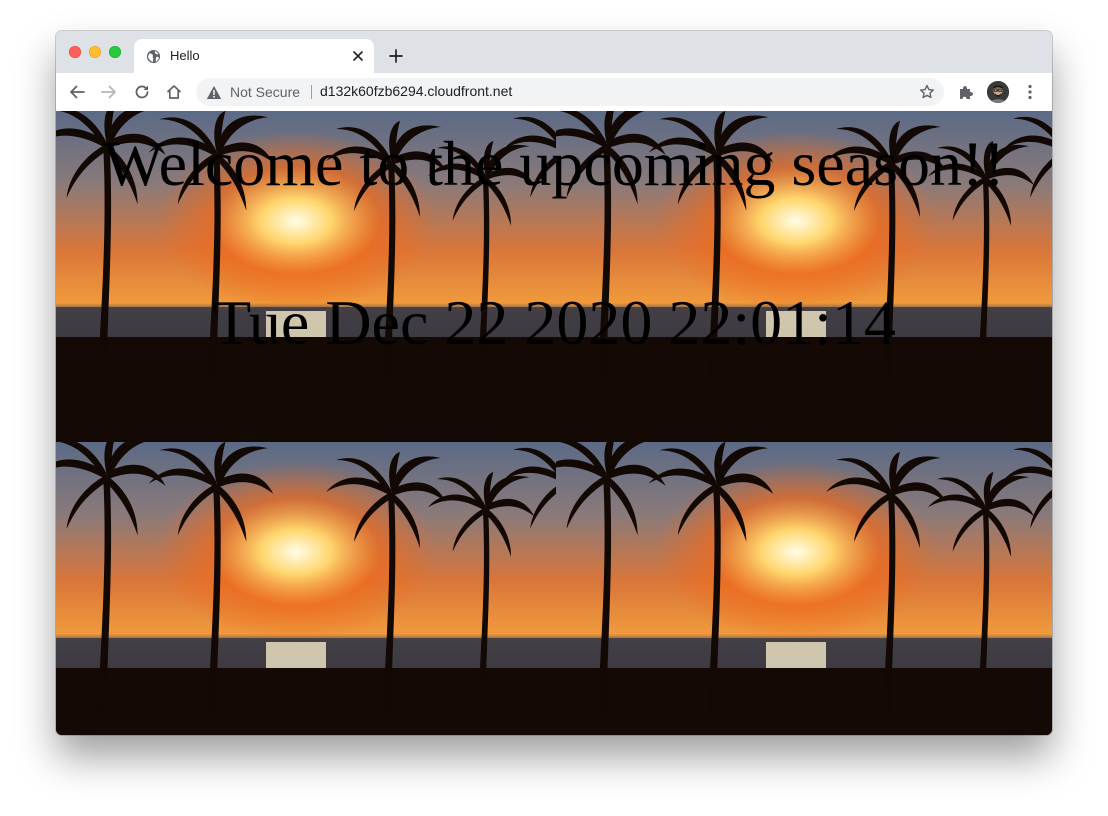 The image size is (1108, 816). I want to click on tab-strip: Hello, so click(554, 52).